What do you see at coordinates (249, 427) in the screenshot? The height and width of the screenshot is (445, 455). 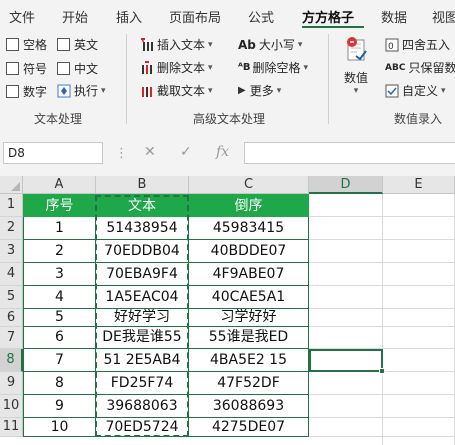 I see `cell-reversed: 4275DE07` at bounding box center [249, 427].